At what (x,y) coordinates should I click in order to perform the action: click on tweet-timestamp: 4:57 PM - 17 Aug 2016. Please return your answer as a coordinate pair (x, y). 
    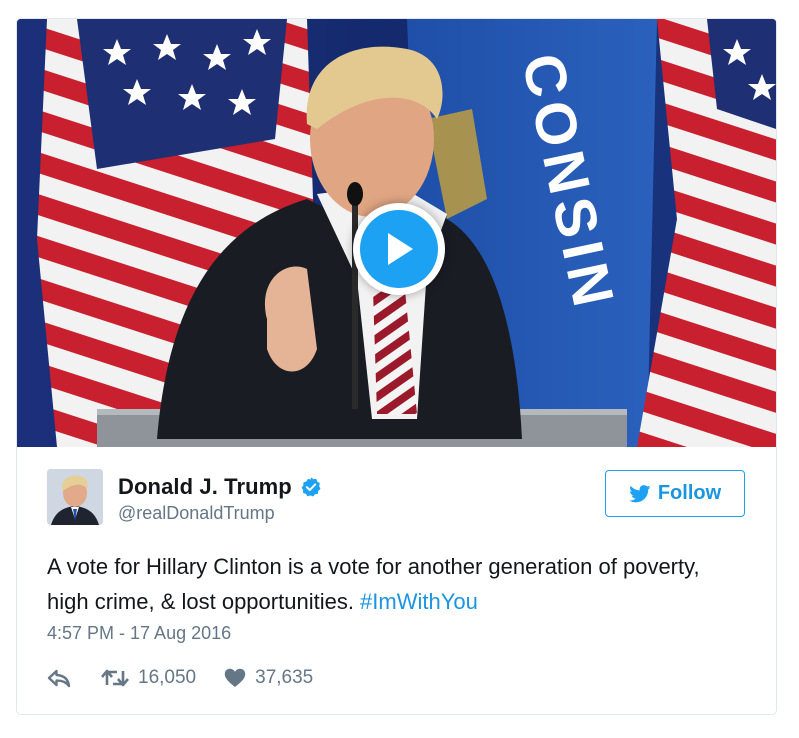
    Looking at the image, I should click on (139, 633).